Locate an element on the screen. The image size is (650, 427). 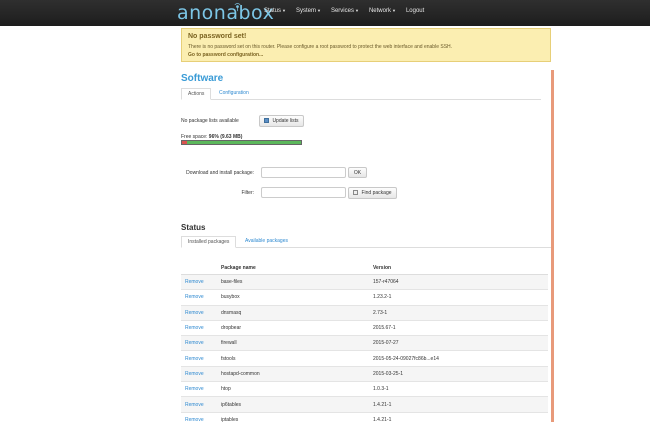
tab-actions: Actions is located at coordinates (196, 94).